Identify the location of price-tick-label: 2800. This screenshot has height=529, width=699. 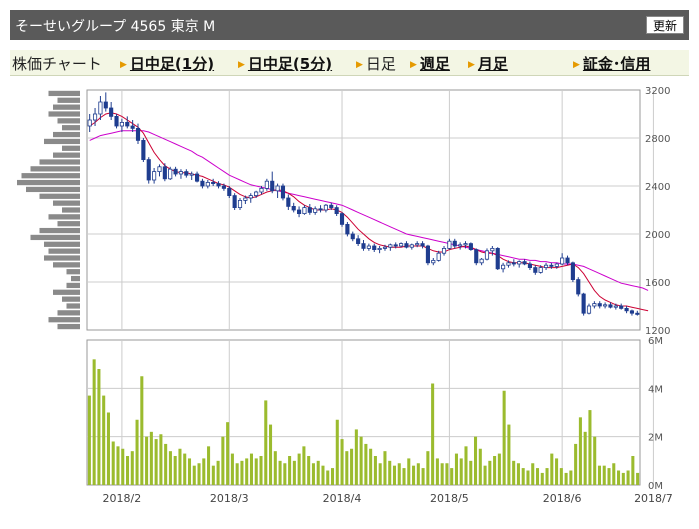
(657, 139).